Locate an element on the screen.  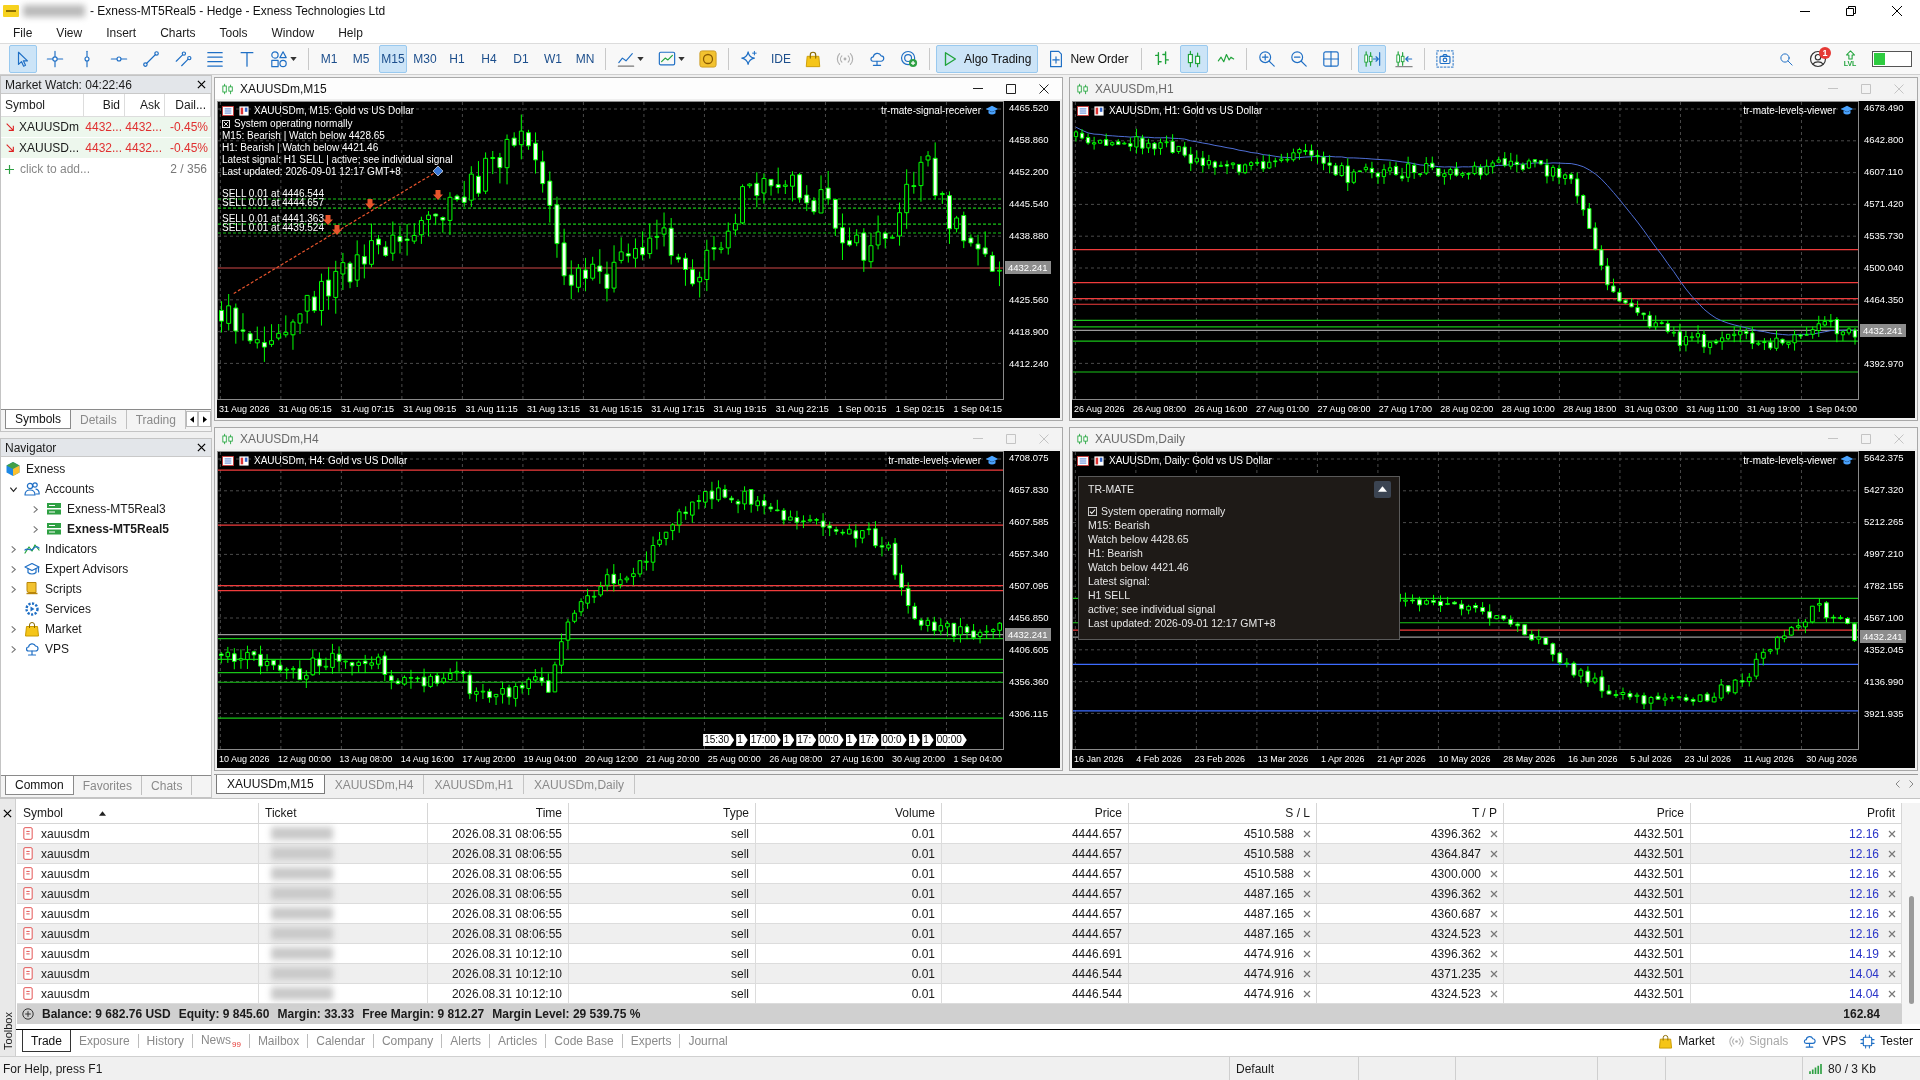
order-row: xauusdm 2026.08.31 08:06:55 sell 0.01 4444.657 4487.165 4396.362 4432.501 12.16 is located at coordinates (959, 894).